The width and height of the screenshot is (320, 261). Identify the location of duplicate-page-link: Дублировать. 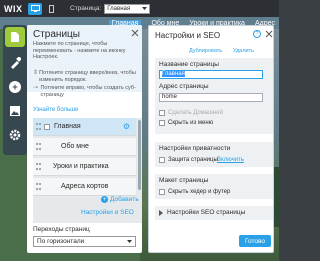
(205, 51).